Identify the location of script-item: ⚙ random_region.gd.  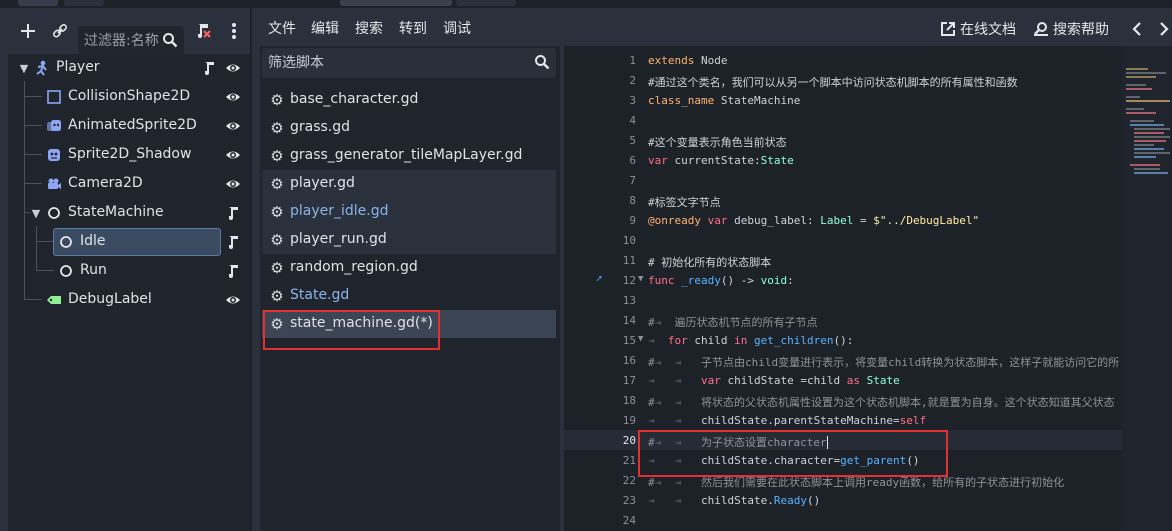
(409, 268).